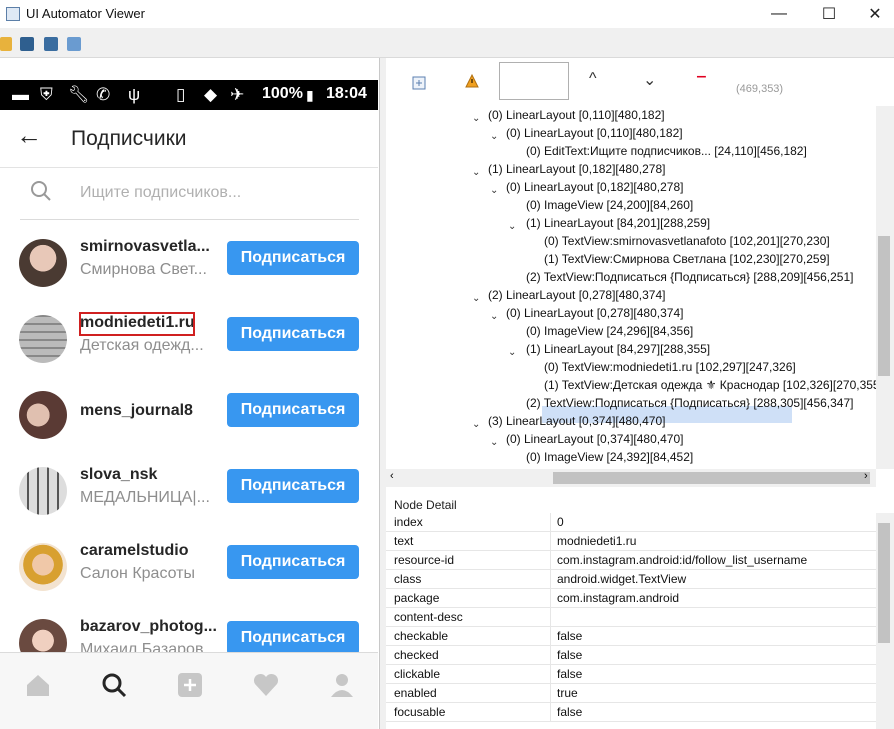 The width and height of the screenshot is (894, 729). Describe the element at coordinates (114, 685) in the screenshot. I see `search-nav-icon` at that location.